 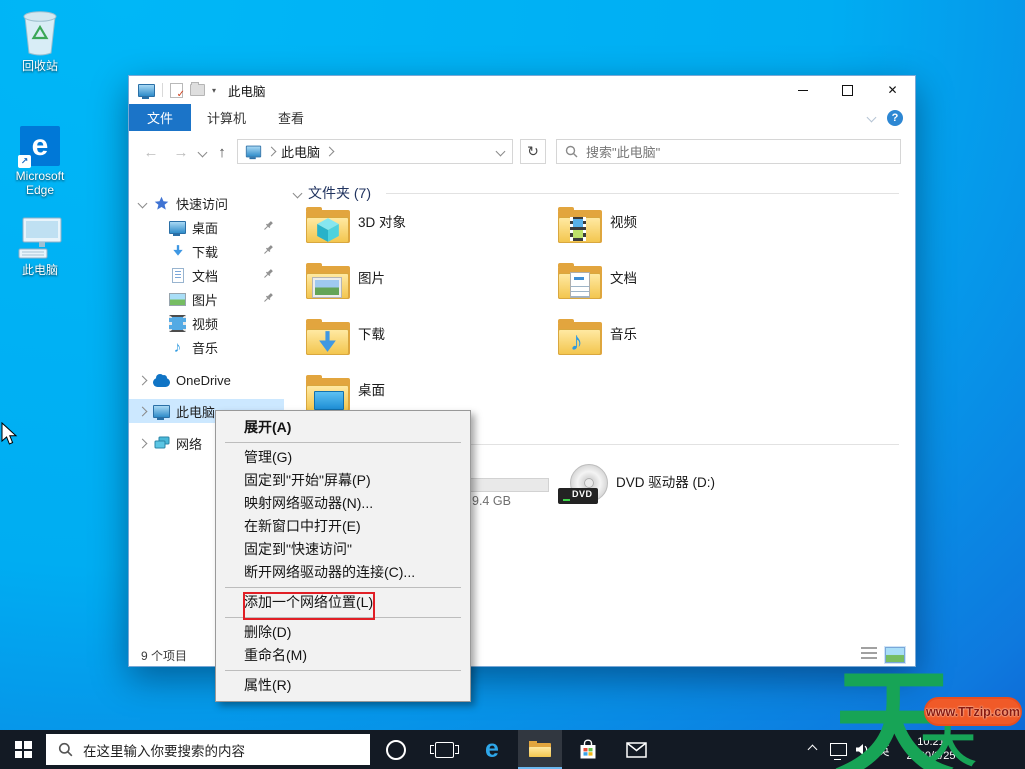 What do you see at coordinates (206, 347) in the screenshot?
I see `sidebar-item-music: ♪ 音乐` at bounding box center [206, 347].